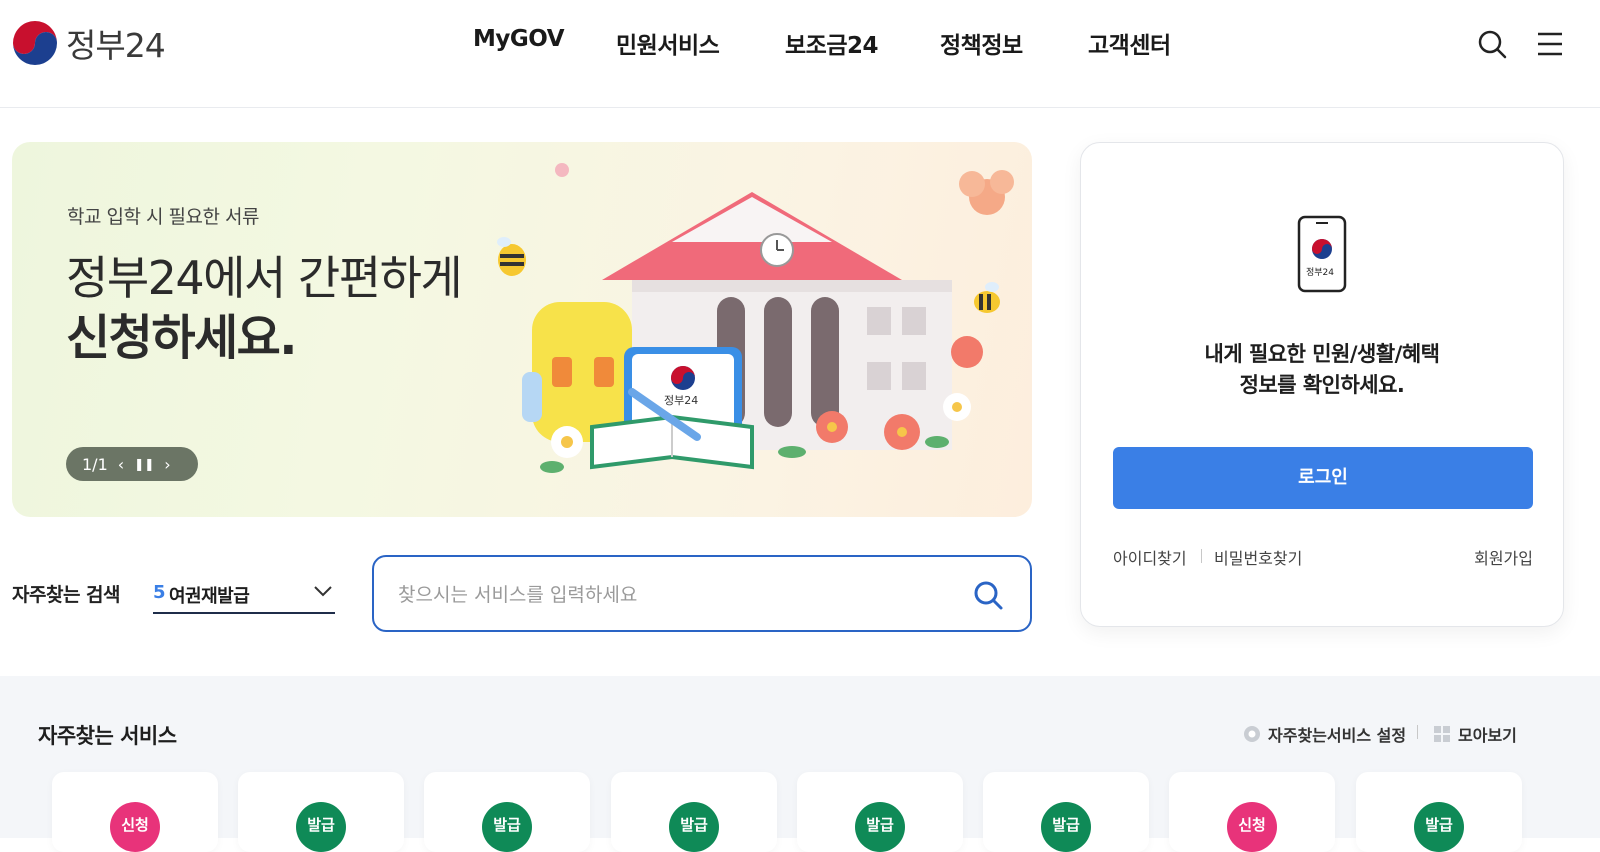 The image size is (1600, 852). I want to click on frequent-services-settings-button: 자주찾는서비스 설정, so click(1324, 734).